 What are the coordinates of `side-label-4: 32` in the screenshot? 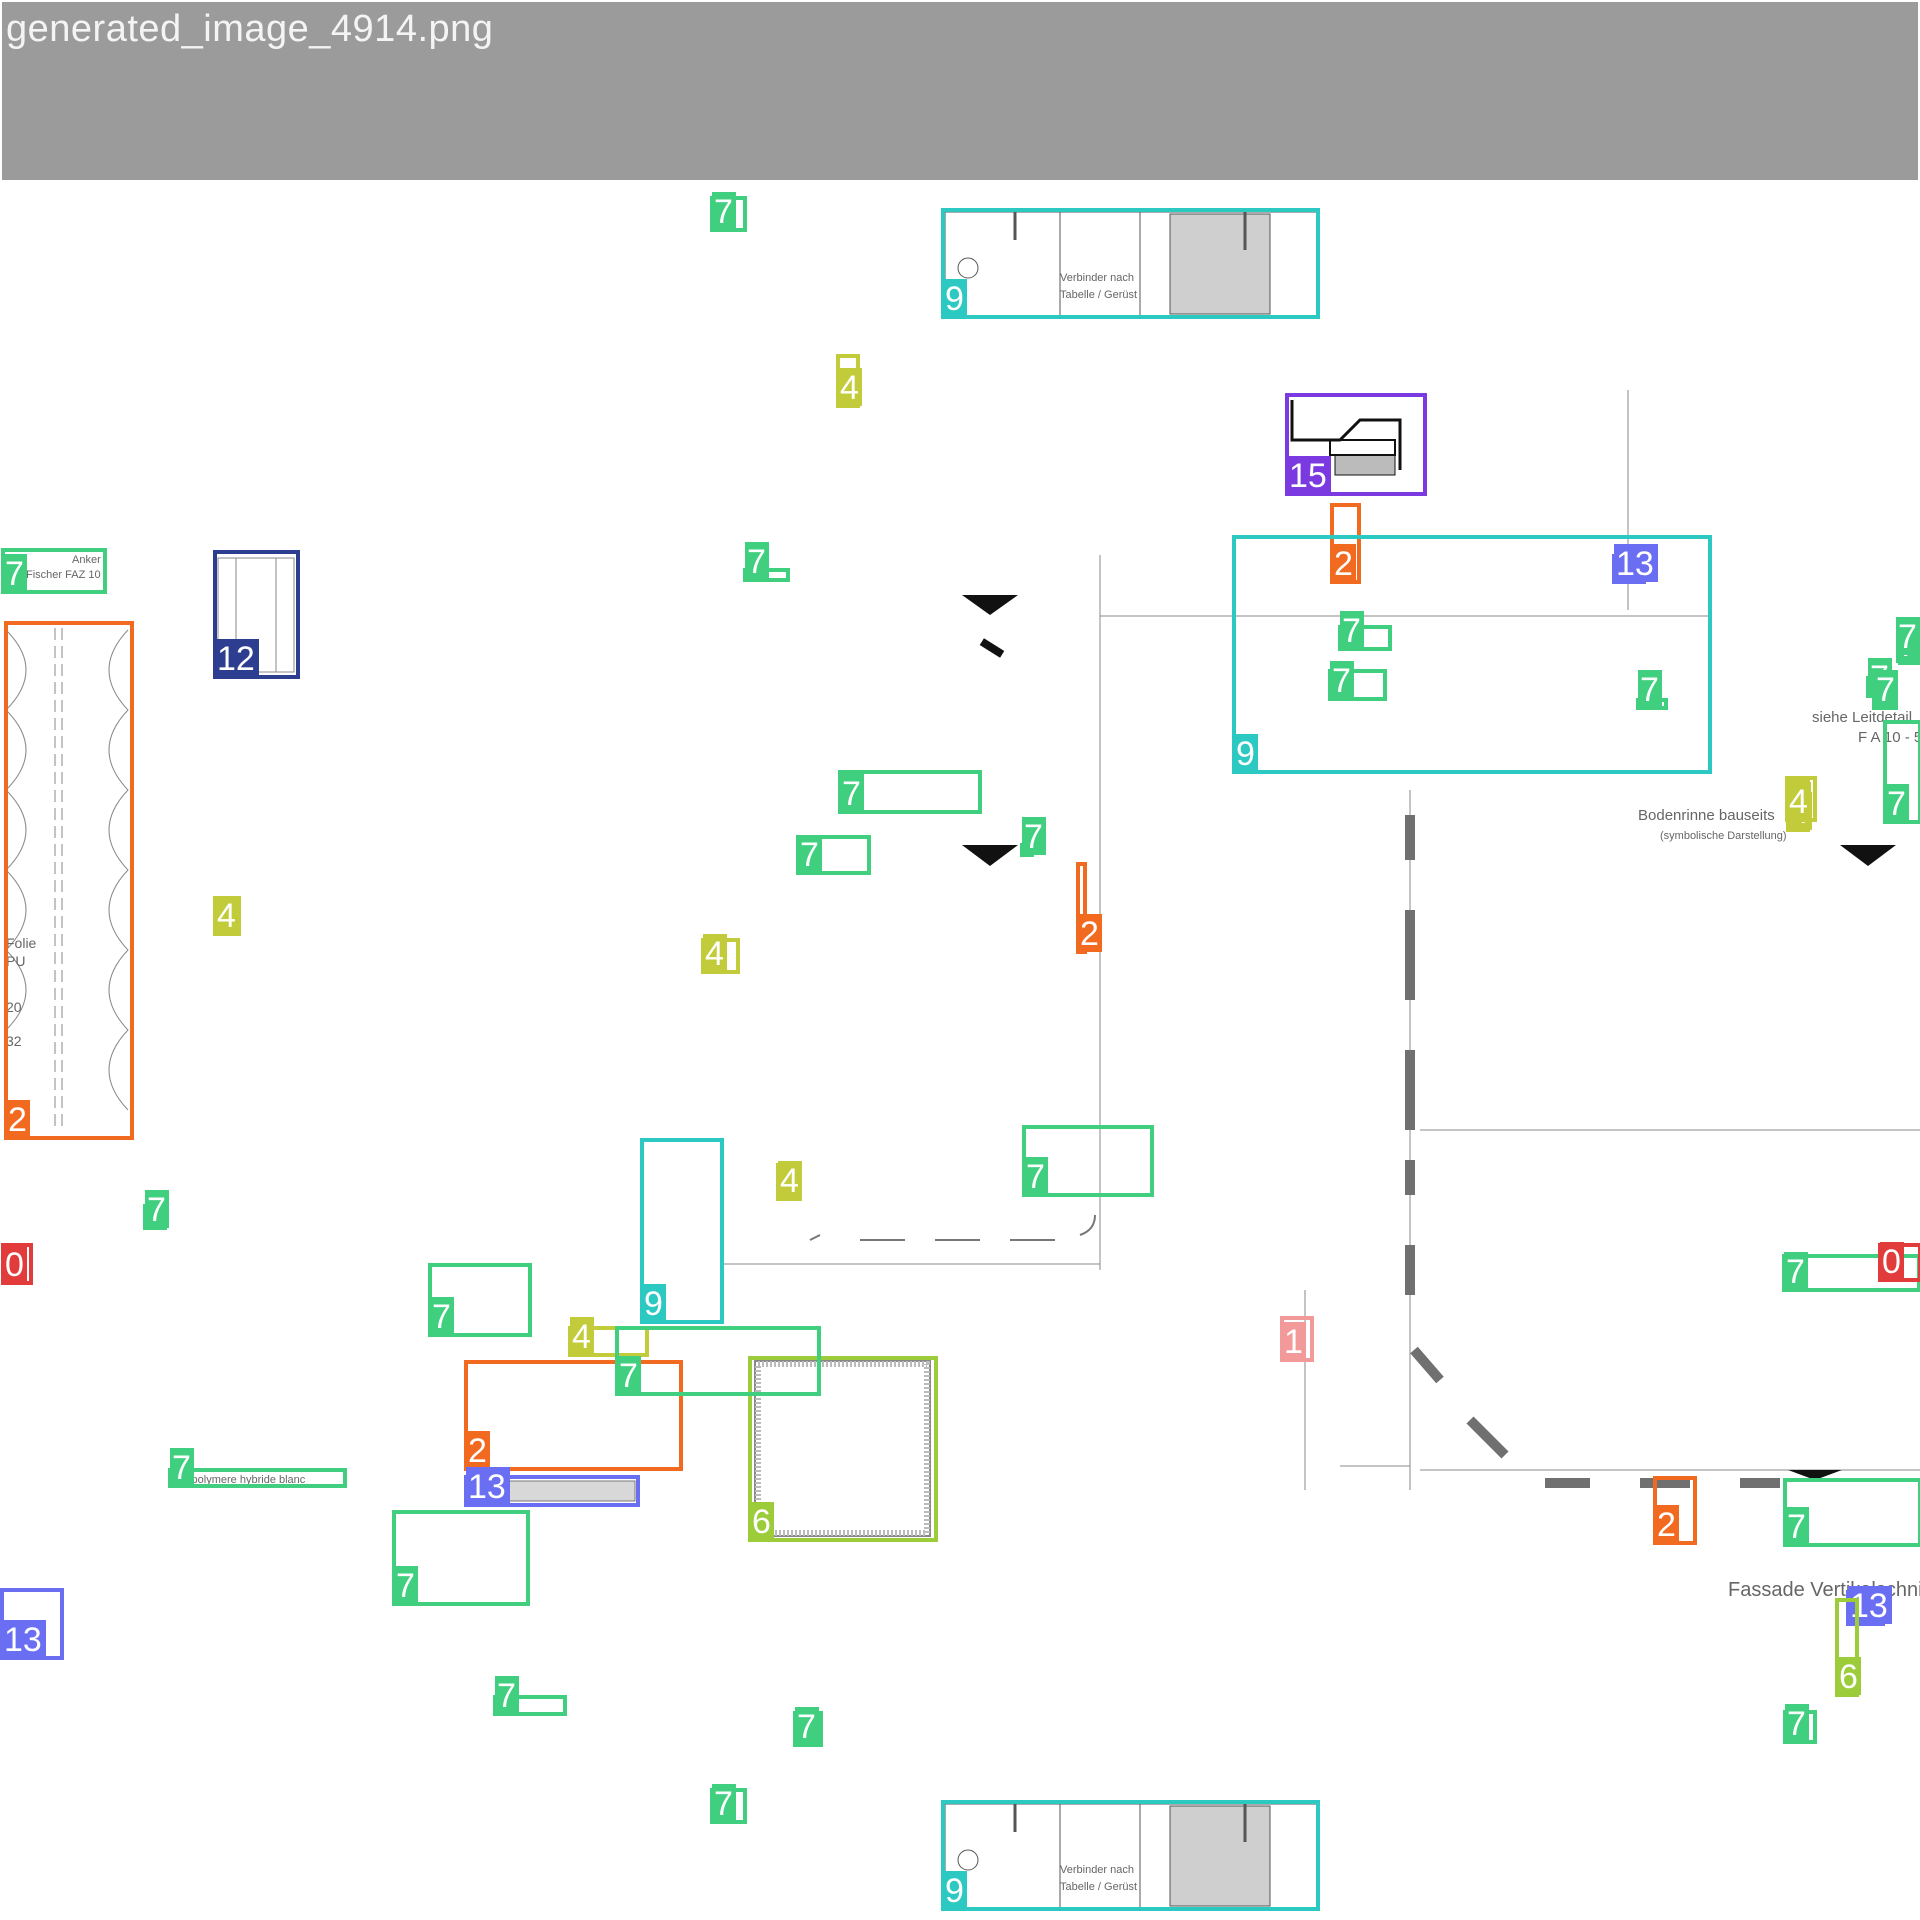 It's located at (14, 1041).